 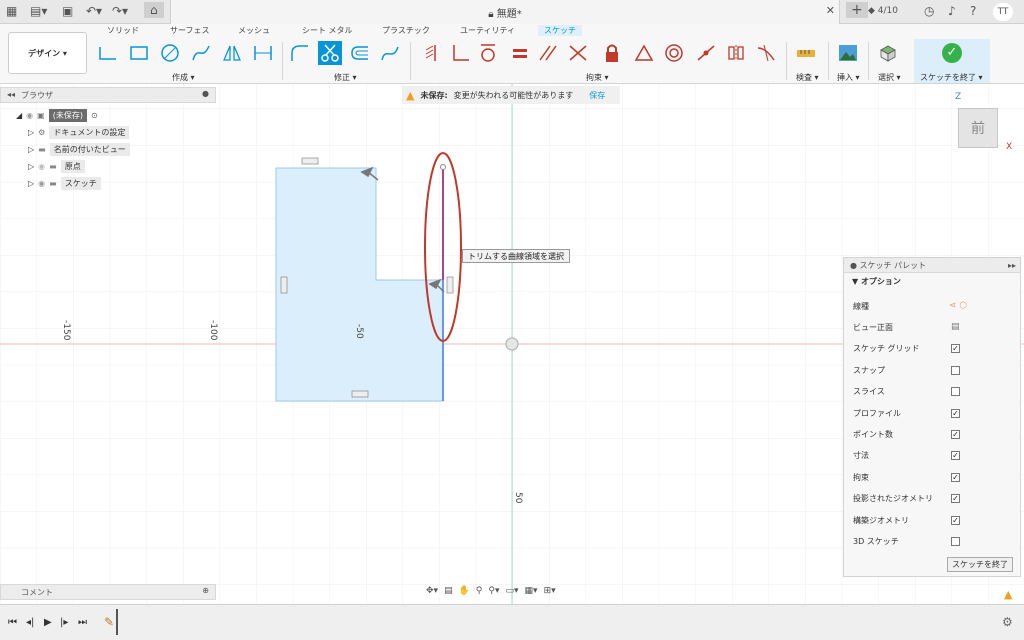 I want to click on tree-item-named-views: ▷ ▬ 名前の付いたビュー, so click(x=79, y=149).